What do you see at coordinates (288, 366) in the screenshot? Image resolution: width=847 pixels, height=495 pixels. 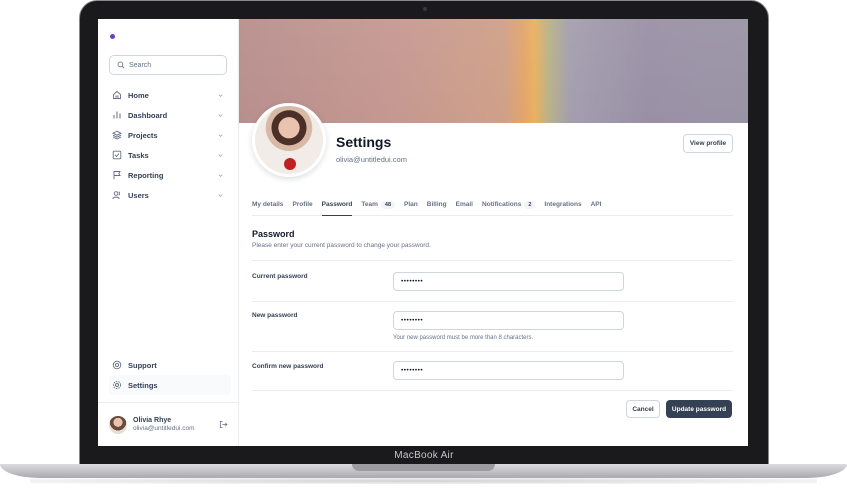 I see `confirm-password-label: Confirm new password` at bounding box center [288, 366].